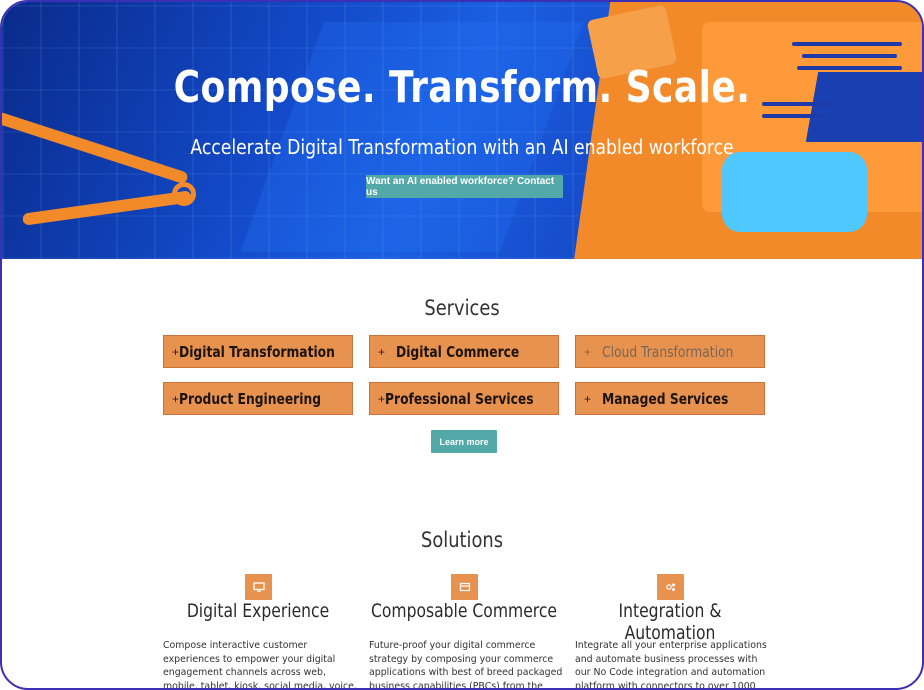 The width and height of the screenshot is (924, 690). Describe the element at coordinates (462, 540) in the screenshot. I see `solutions-title: Solutions` at that location.